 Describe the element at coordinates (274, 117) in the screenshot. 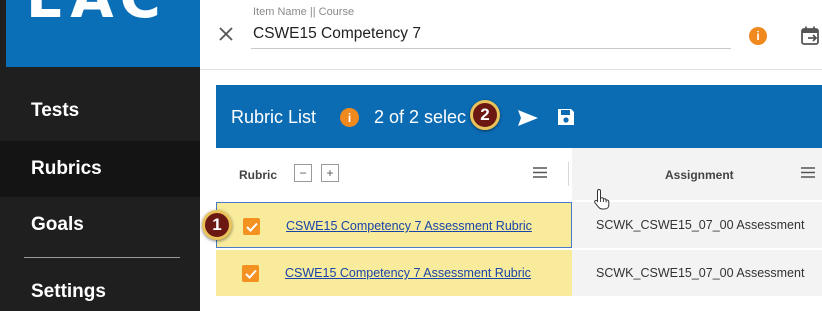

I see `rubric-list-title: Rubric List` at that location.